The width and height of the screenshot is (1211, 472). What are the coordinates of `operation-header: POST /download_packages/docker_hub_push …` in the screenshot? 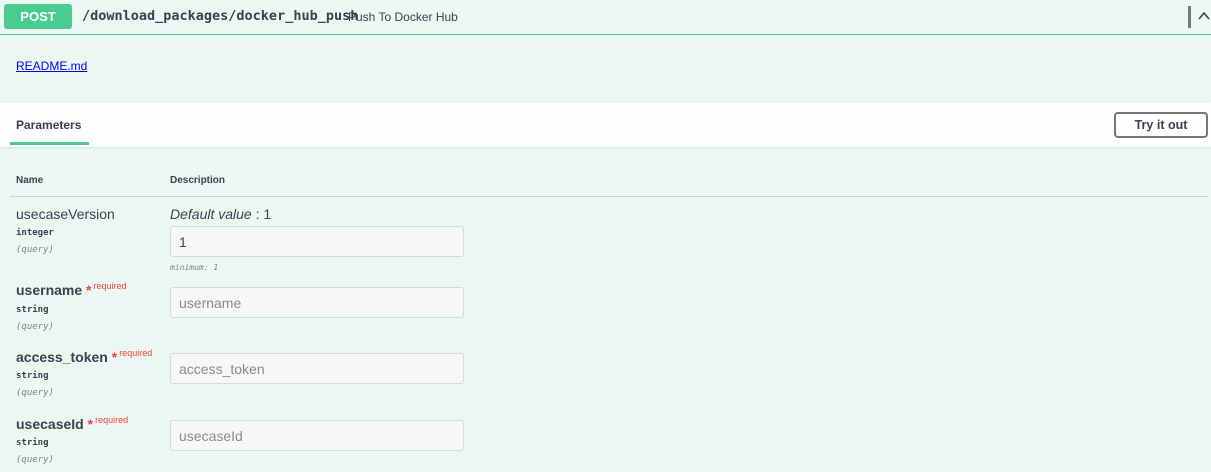 It's located at (605, 17).